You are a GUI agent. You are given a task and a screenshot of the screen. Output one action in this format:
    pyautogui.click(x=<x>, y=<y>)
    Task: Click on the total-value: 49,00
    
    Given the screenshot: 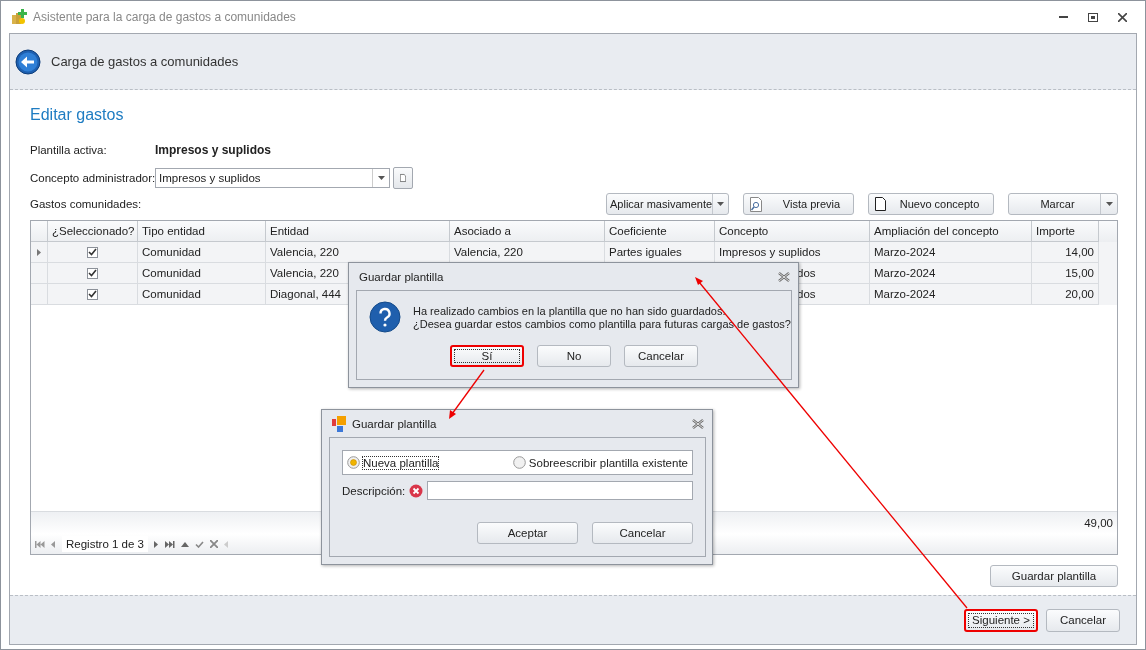 What is the action you would take?
    pyautogui.click(x=1099, y=523)
    